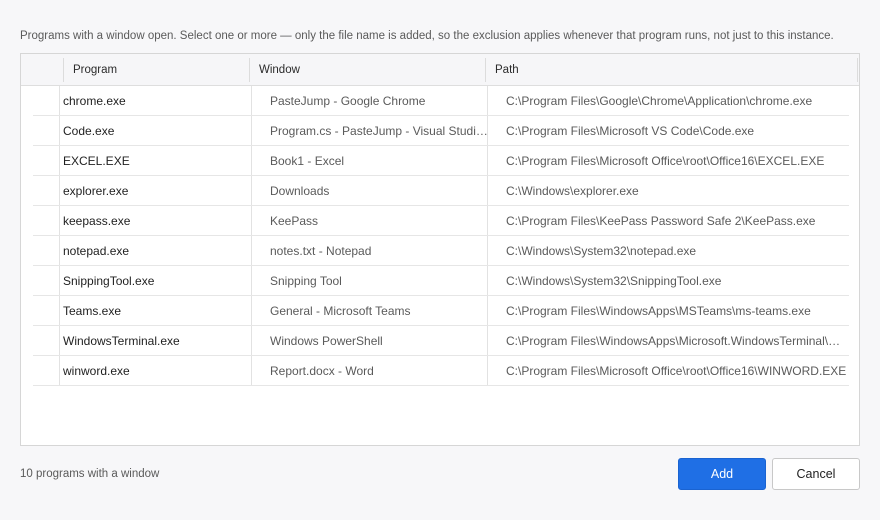  What do you see at coordinates (326, 341) in the screenshot?
I see `window-cell: Windows PowerShell` at bounding box center [326, 341].